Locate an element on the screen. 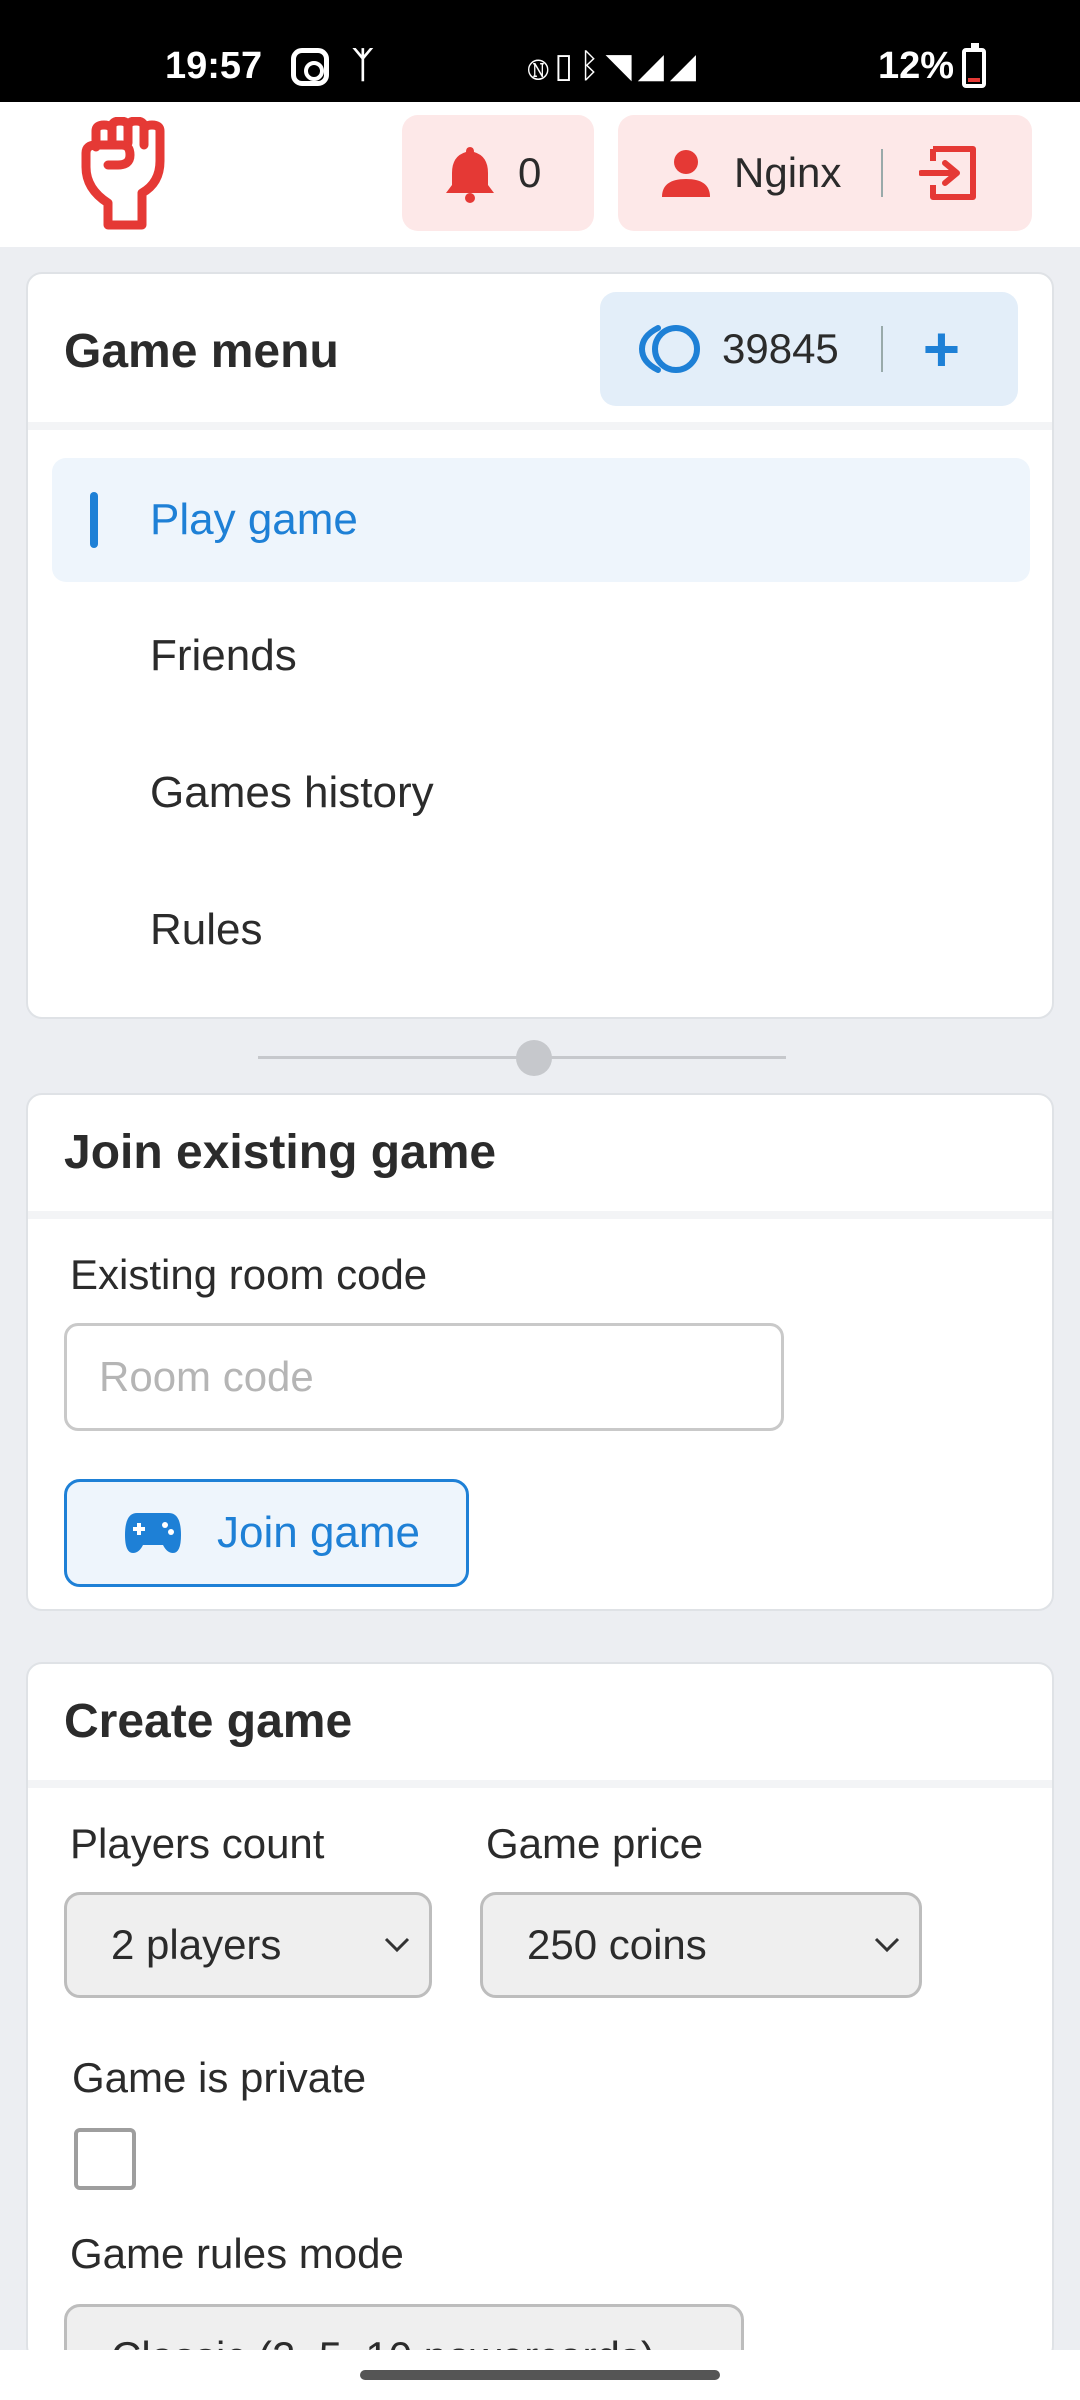 This screenshot has width=1080, height=2400. room-code-label: Existing room code is located at coordinates (249, 1274).